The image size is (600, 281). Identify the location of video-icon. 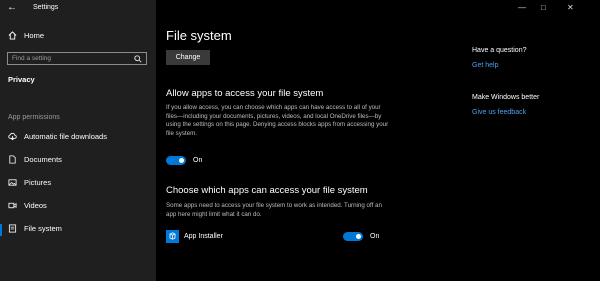
(12, 205).